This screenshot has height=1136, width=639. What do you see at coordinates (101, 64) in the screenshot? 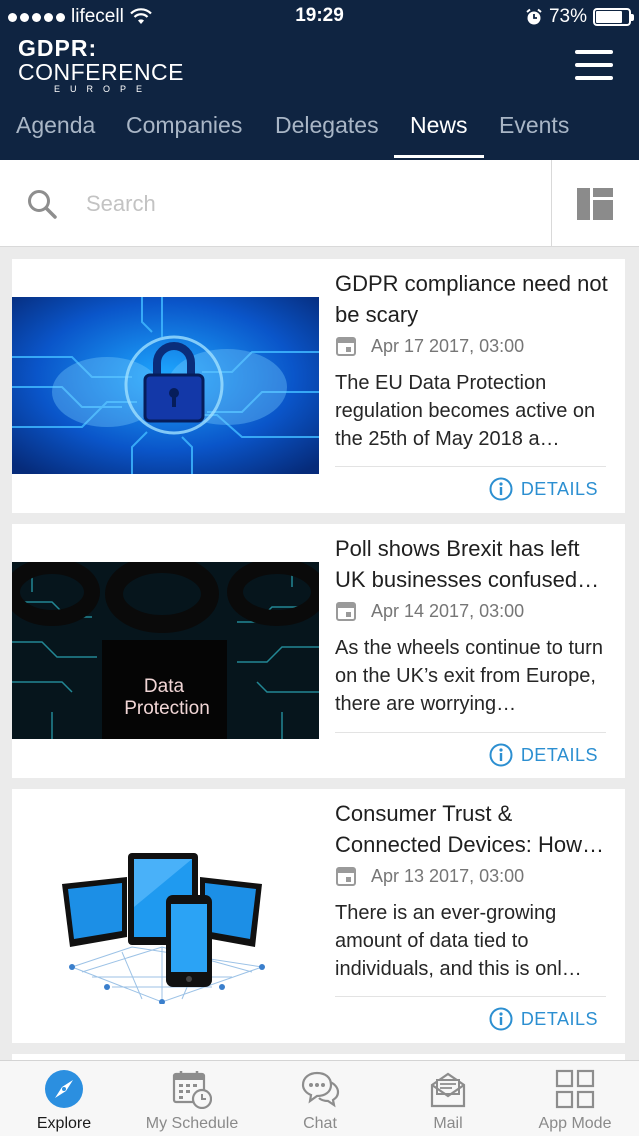
I see `conference-logo: GDPR: CONFERENCE EUROPE` at bounding box center [101, 64].